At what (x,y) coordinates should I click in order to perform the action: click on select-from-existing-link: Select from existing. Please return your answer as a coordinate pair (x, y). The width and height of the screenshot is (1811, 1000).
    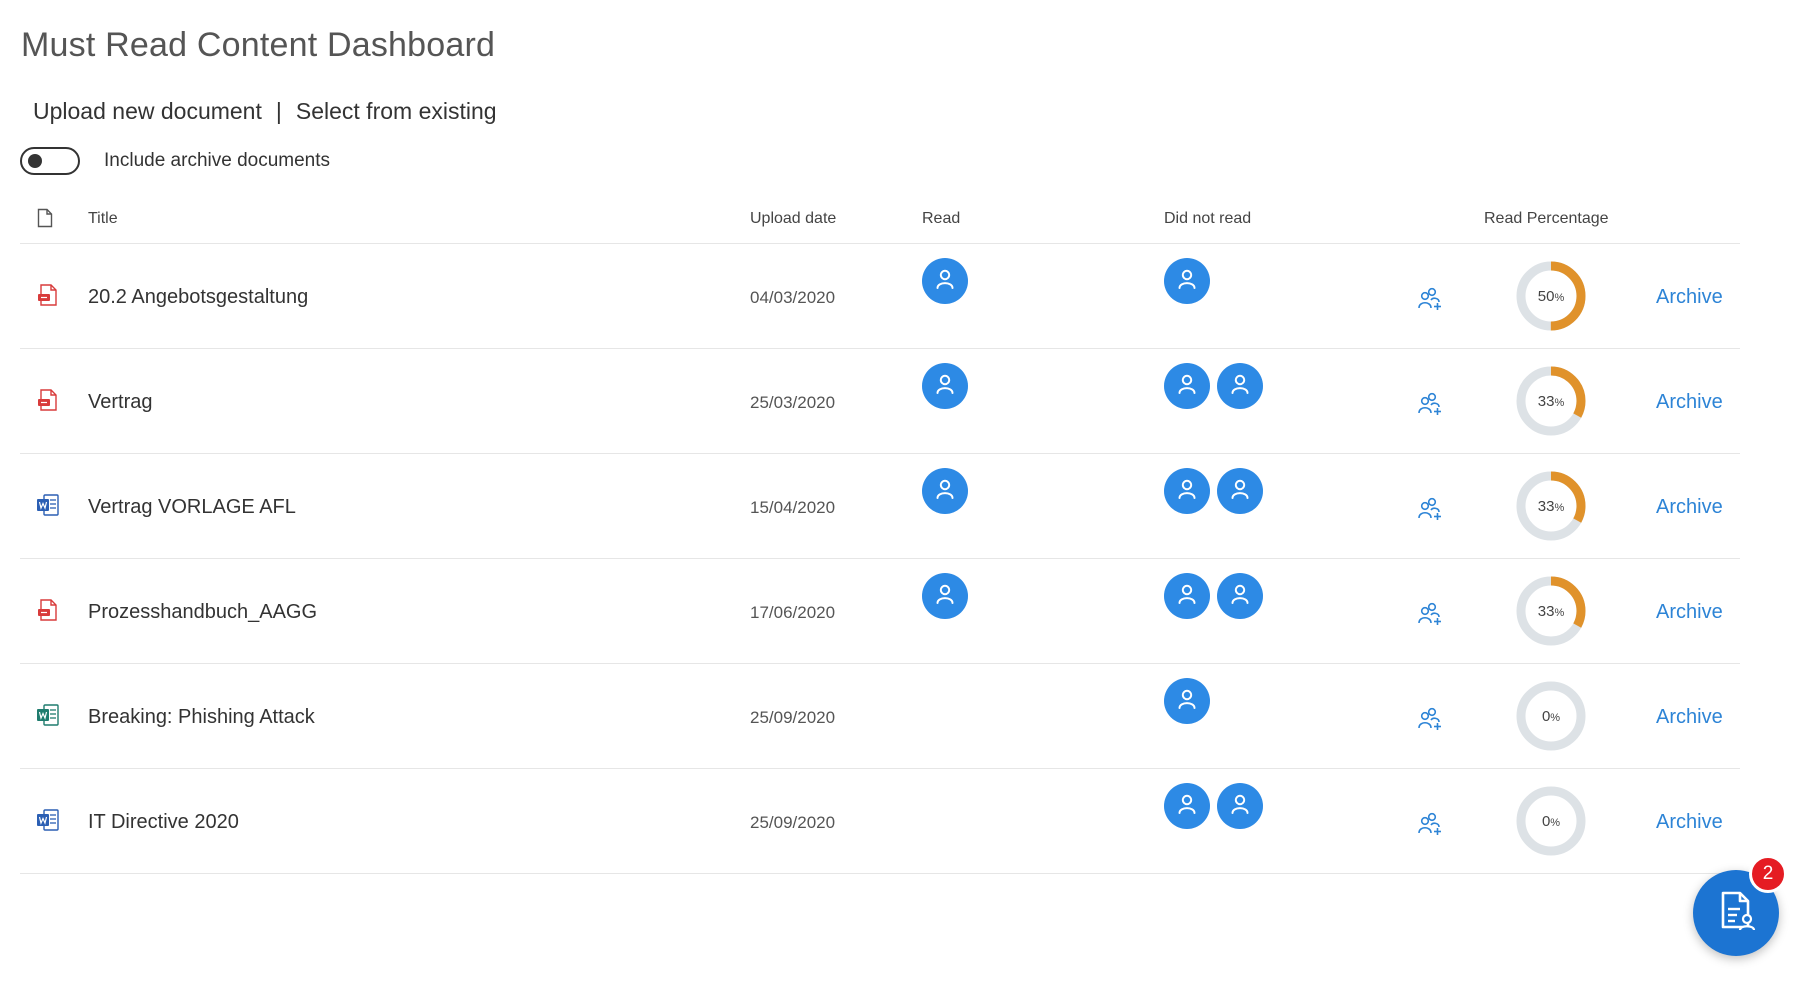
    Looking at the image, I should click on (396, 111).